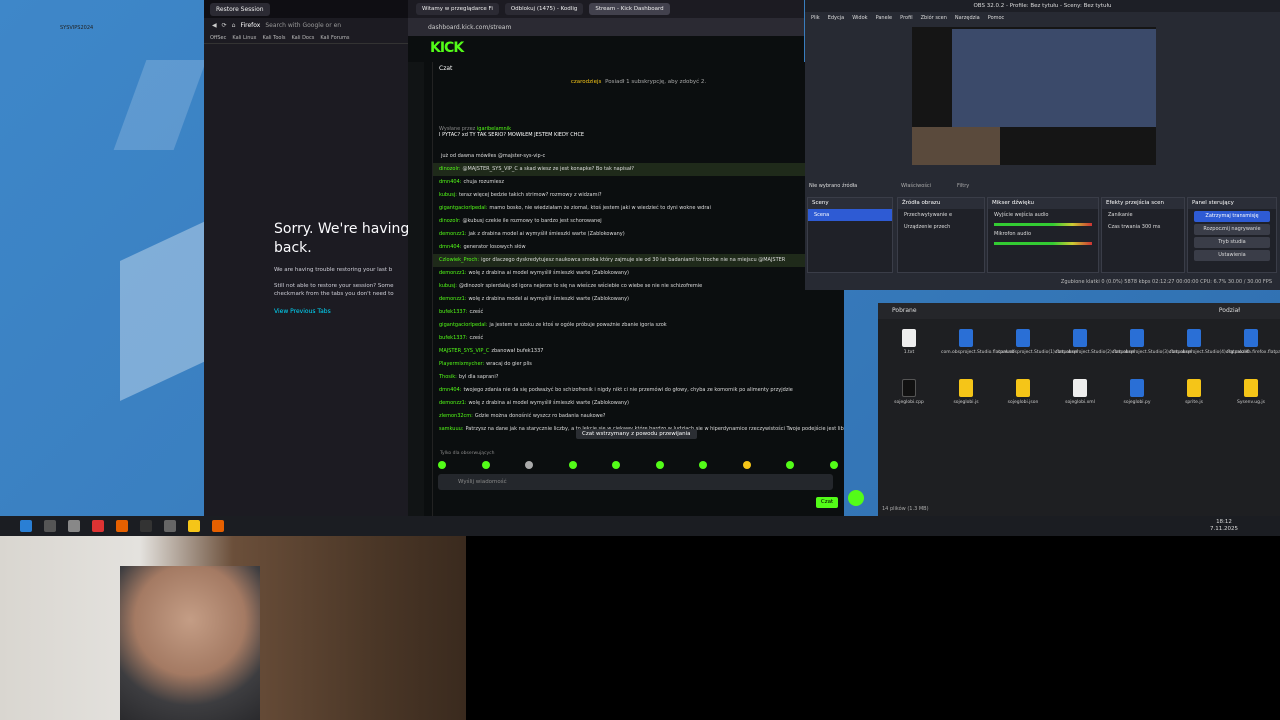  I want to click on chat-paused-banner: Czat wstrzymany z powodu przewijania, so click(636, 434).